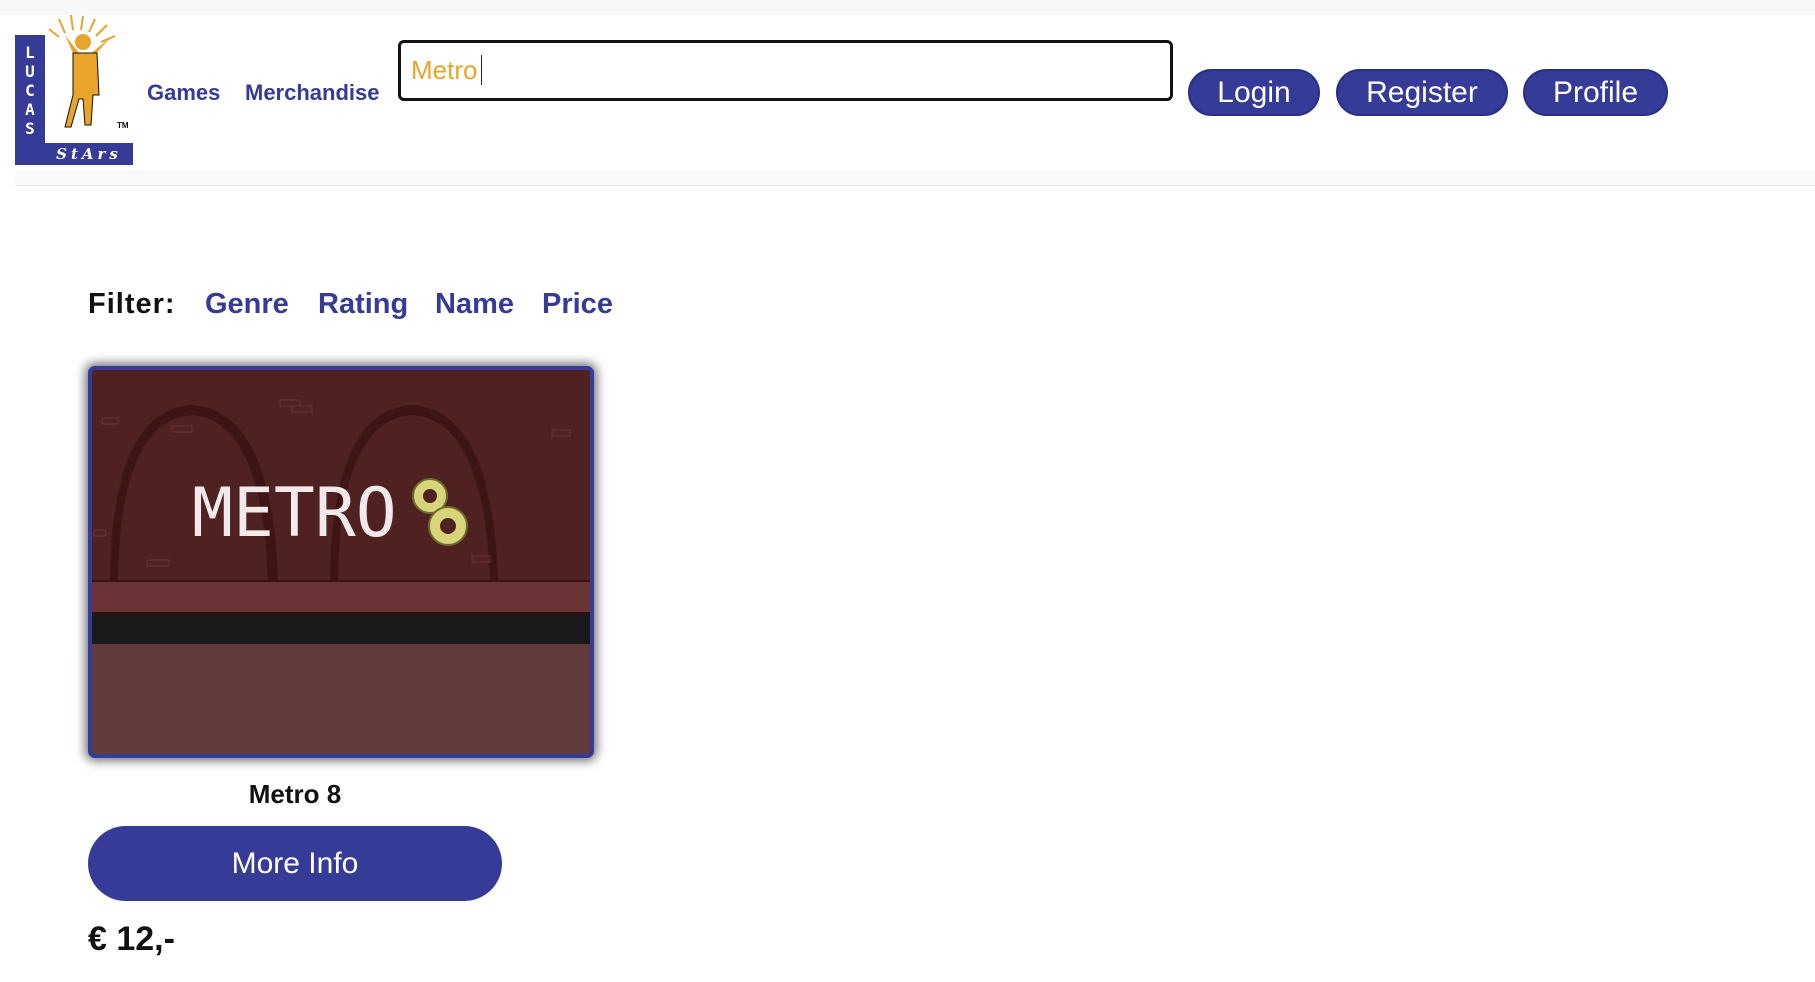  What do you see at coordinates (30, 90) in the screenshot?
I see `logo-vertical-letters: LUCAS` at bounding box center [30, 90].